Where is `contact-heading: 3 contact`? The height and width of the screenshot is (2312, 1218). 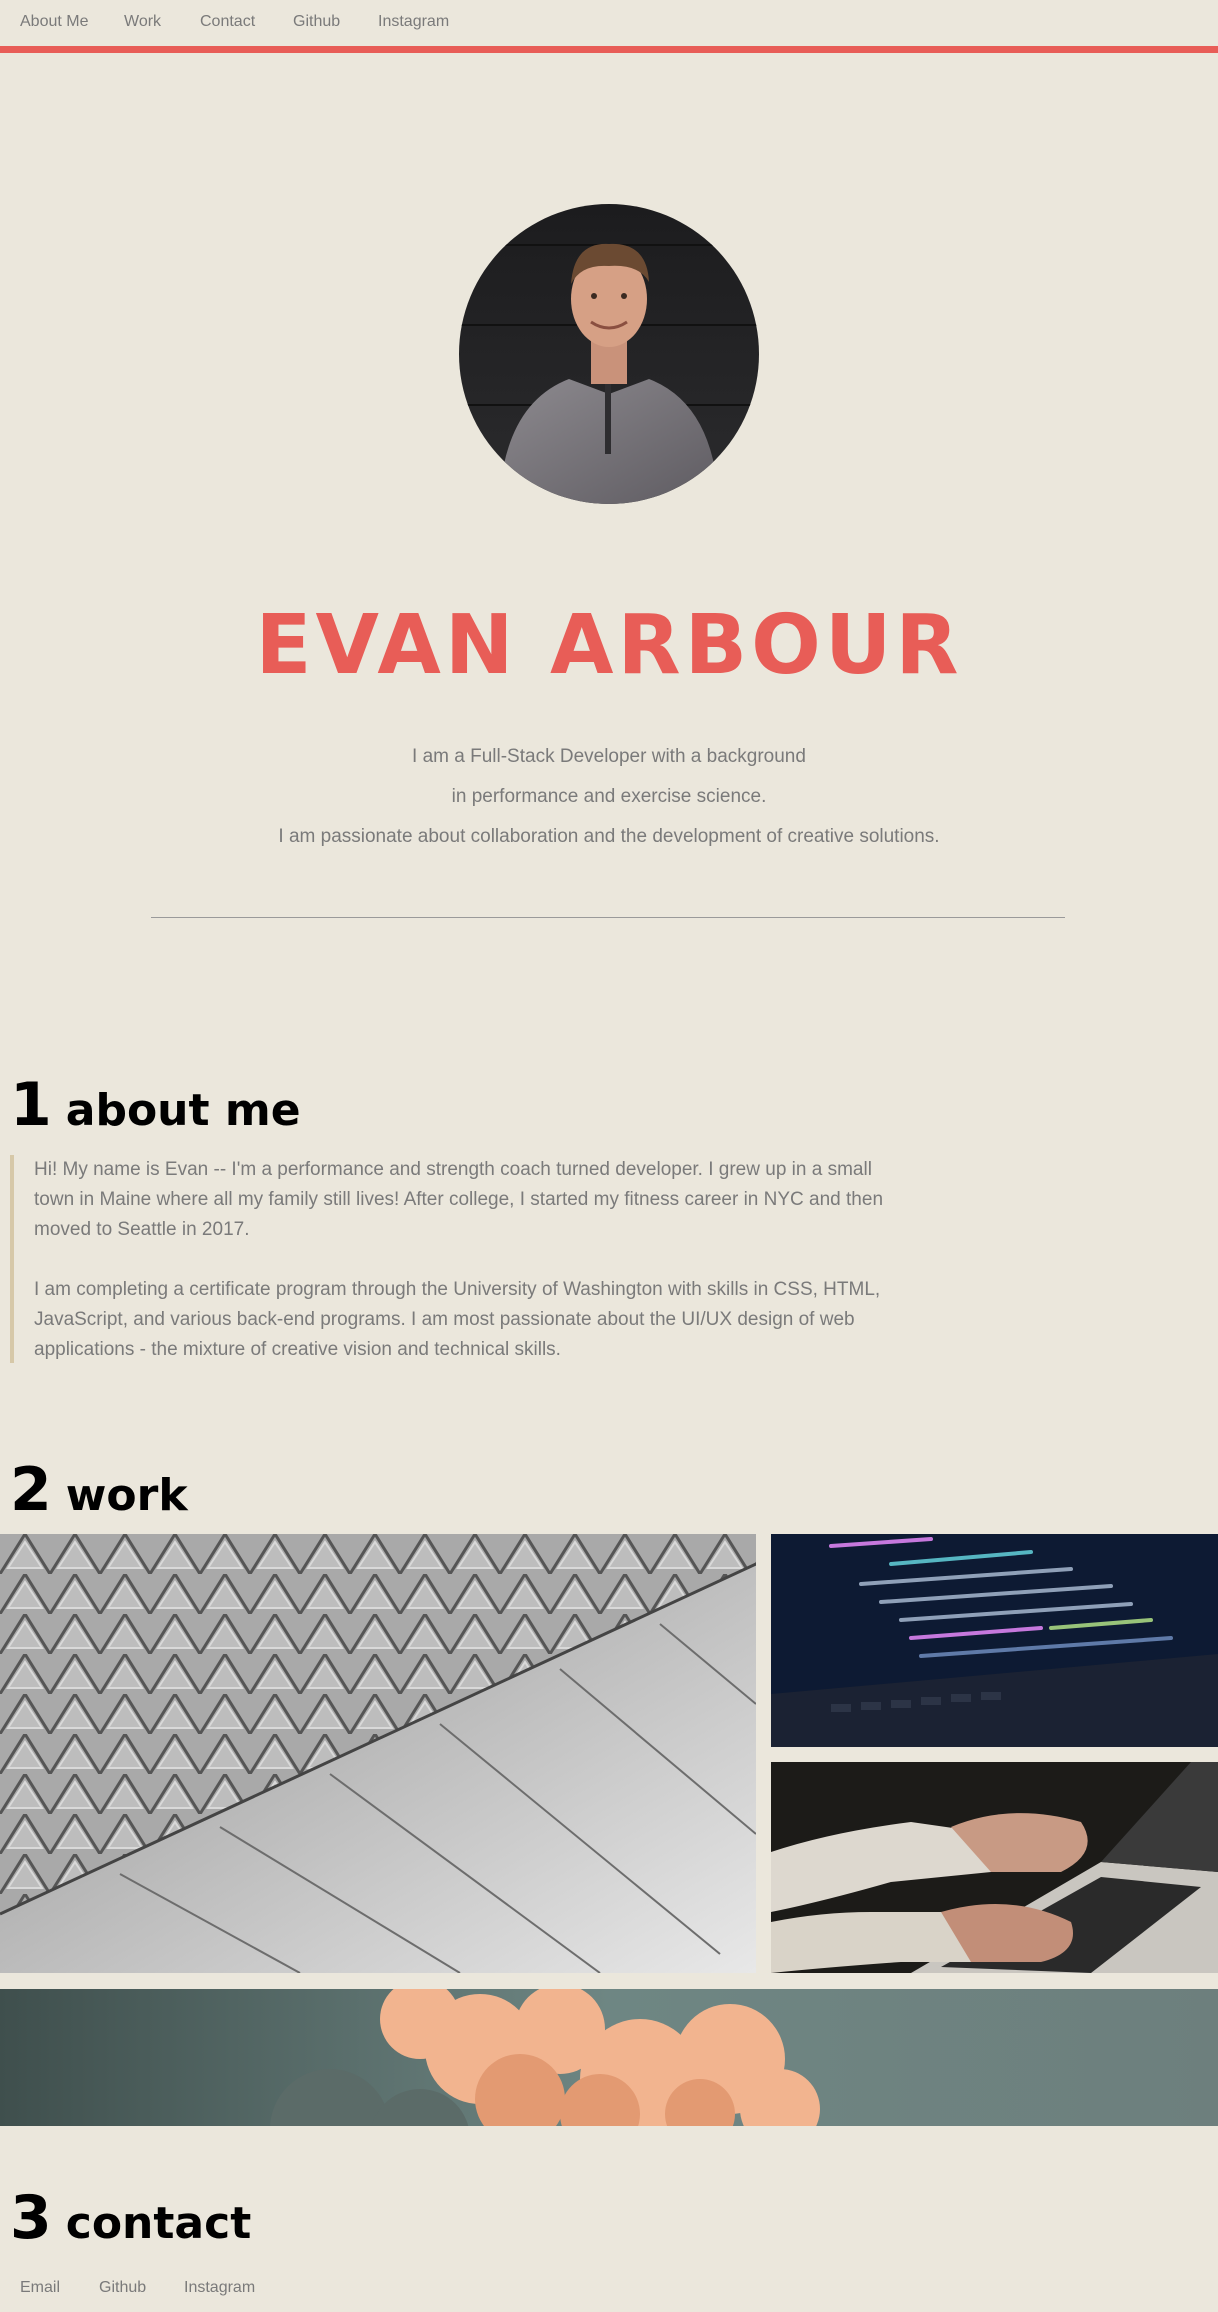
contact-heading: 3 contact is located at coordinates (130, 2224).